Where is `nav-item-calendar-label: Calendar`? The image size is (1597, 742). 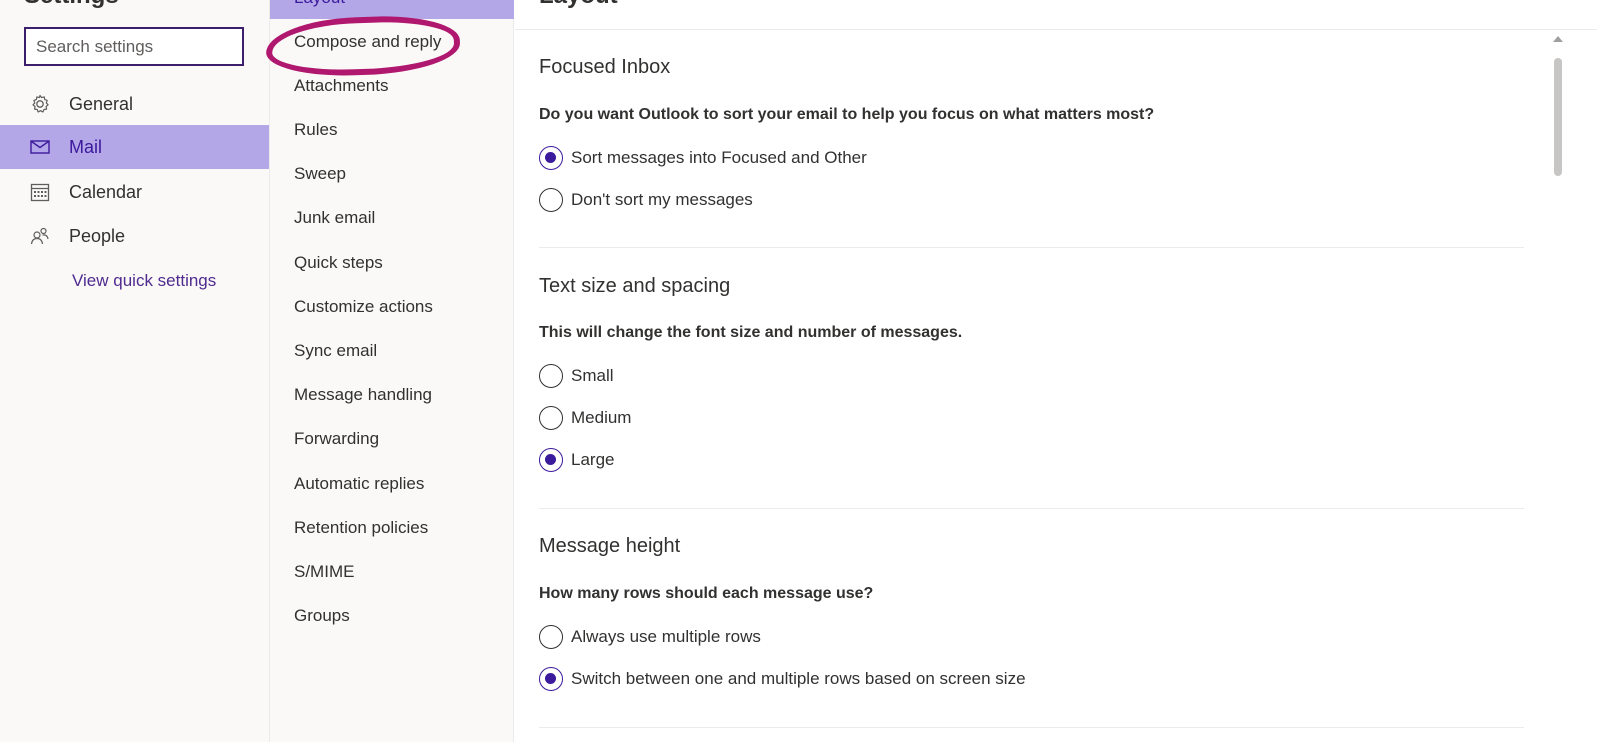
nav-item-calendar-label: Calendar is located at coordinates (106, 191).